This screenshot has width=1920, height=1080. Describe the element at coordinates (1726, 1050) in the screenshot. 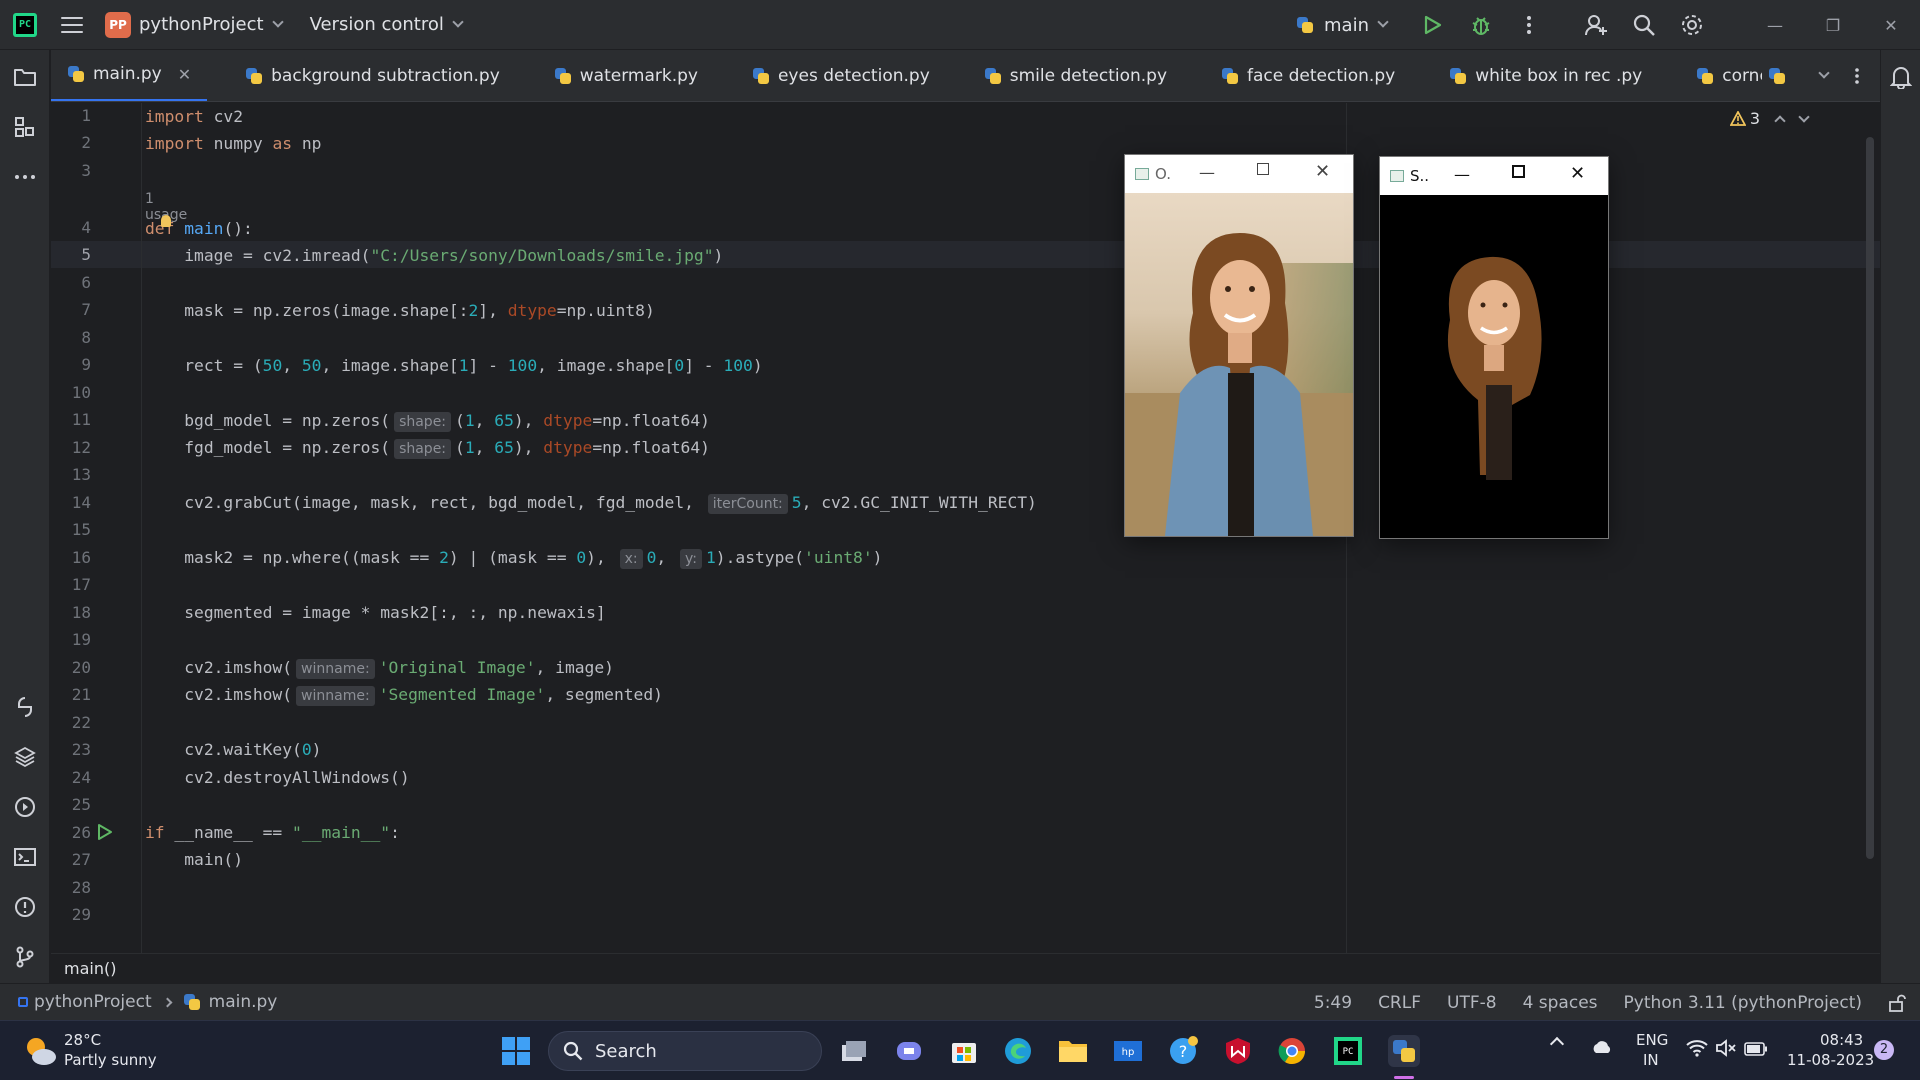

I see `volume-muted-icon` at that location.